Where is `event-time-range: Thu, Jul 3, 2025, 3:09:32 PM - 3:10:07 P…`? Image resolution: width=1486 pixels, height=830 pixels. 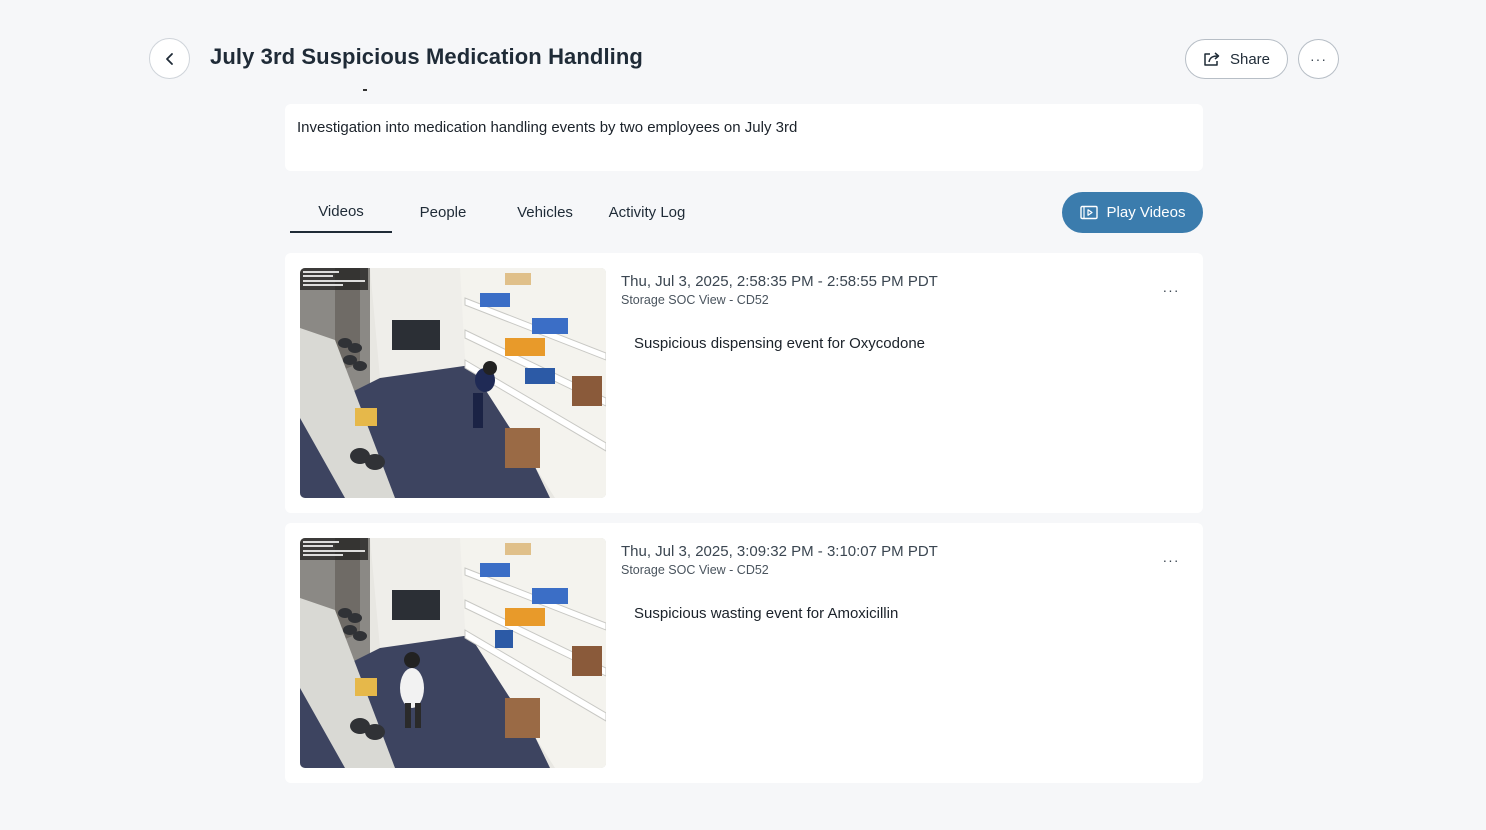 event-time-range: Thu, Jul 3, 2025, 3:09:32 PM - 3:10:07 P… is located at coordinates (779, 551).